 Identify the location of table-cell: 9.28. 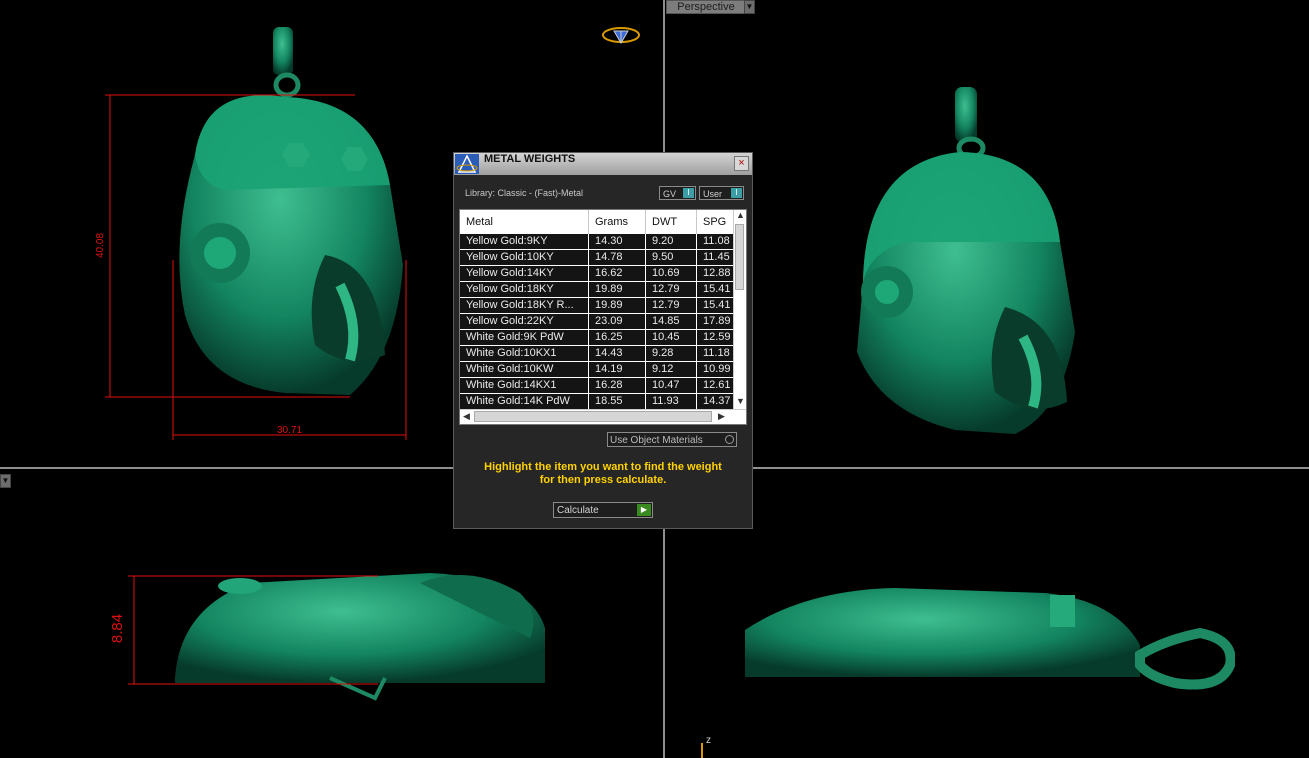
(671, 353).